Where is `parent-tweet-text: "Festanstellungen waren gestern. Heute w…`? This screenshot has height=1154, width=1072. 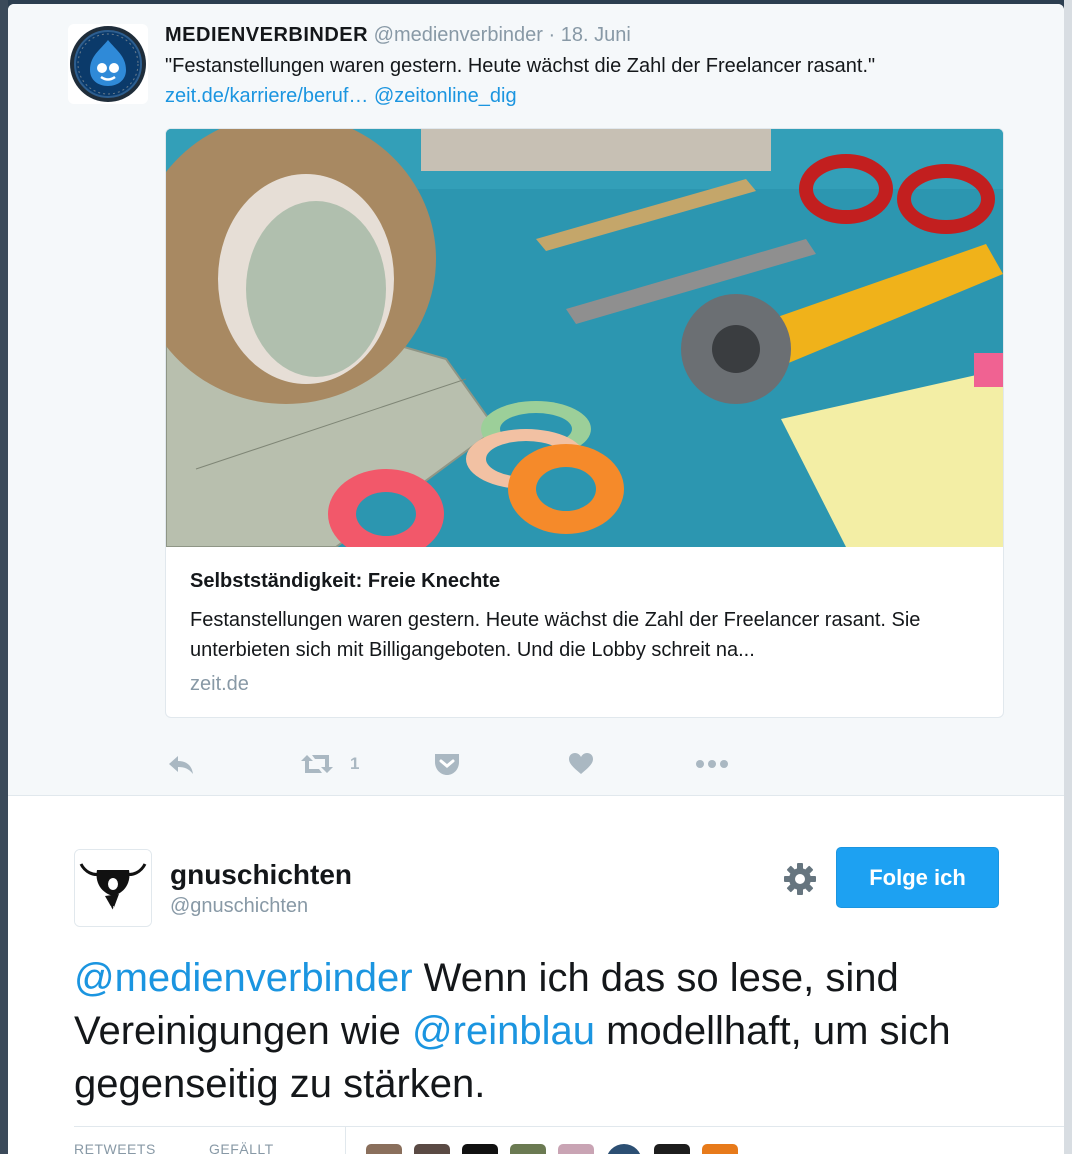 parent-tweet-text: "Festanstellungen waren gestern. Heute w… is located at coordinates (520, 66).